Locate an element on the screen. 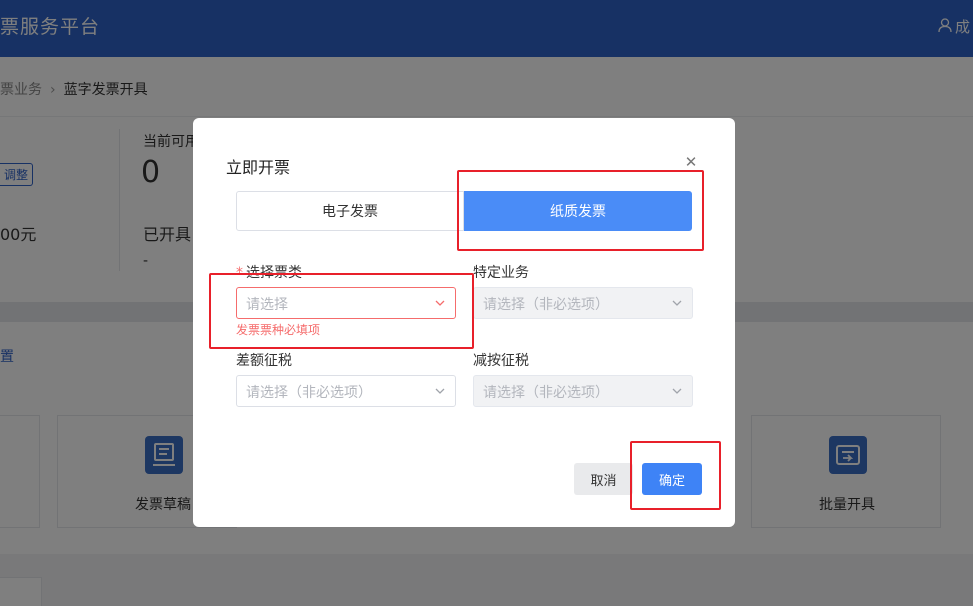 The image size is (973, 606). cancel-button: 取消 is located at coordinates (603, 479).